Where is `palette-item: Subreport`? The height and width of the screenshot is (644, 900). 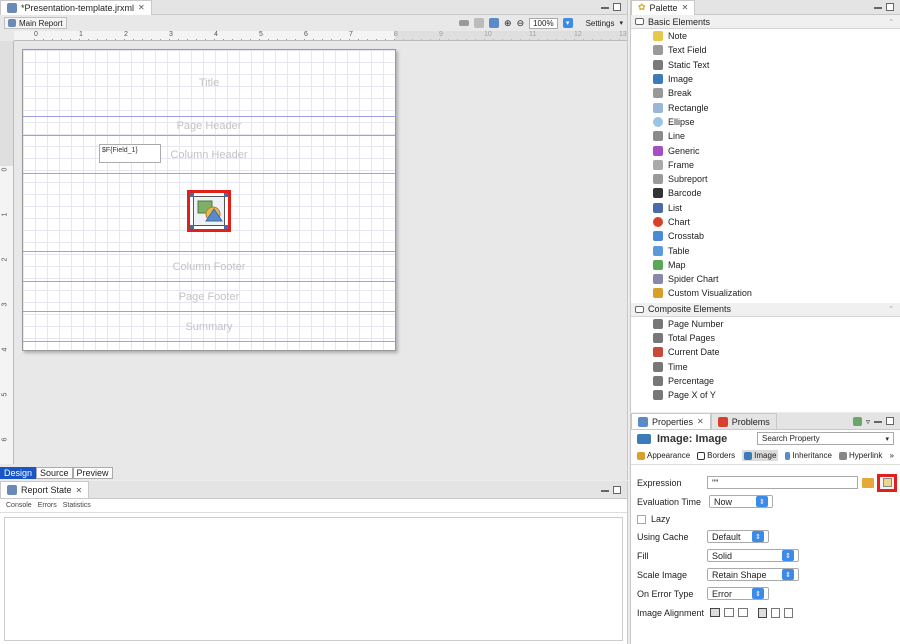 palette-item: Subreport is located at coordinates (765, 179).